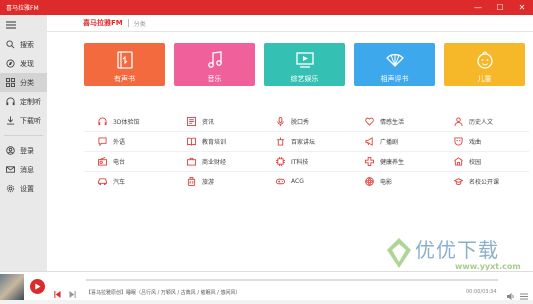  I want to click on chip-icon, so click(280, 162).